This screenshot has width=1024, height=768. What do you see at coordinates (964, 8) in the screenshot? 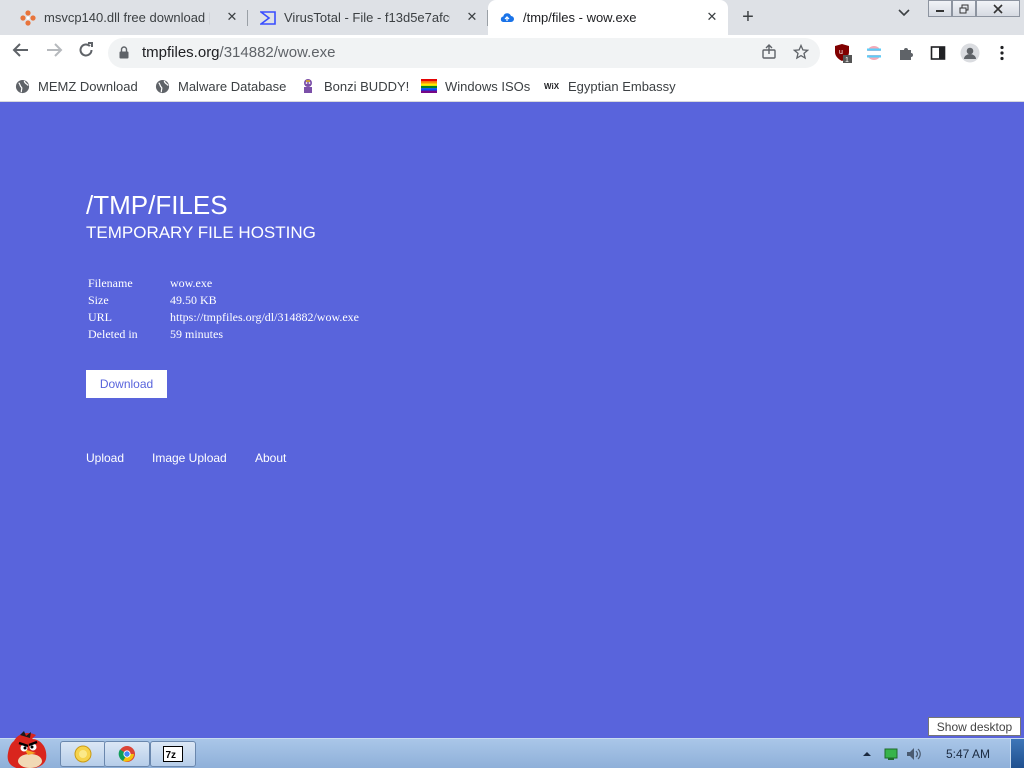
I see `restore-button` at bounding box center [964, 8].